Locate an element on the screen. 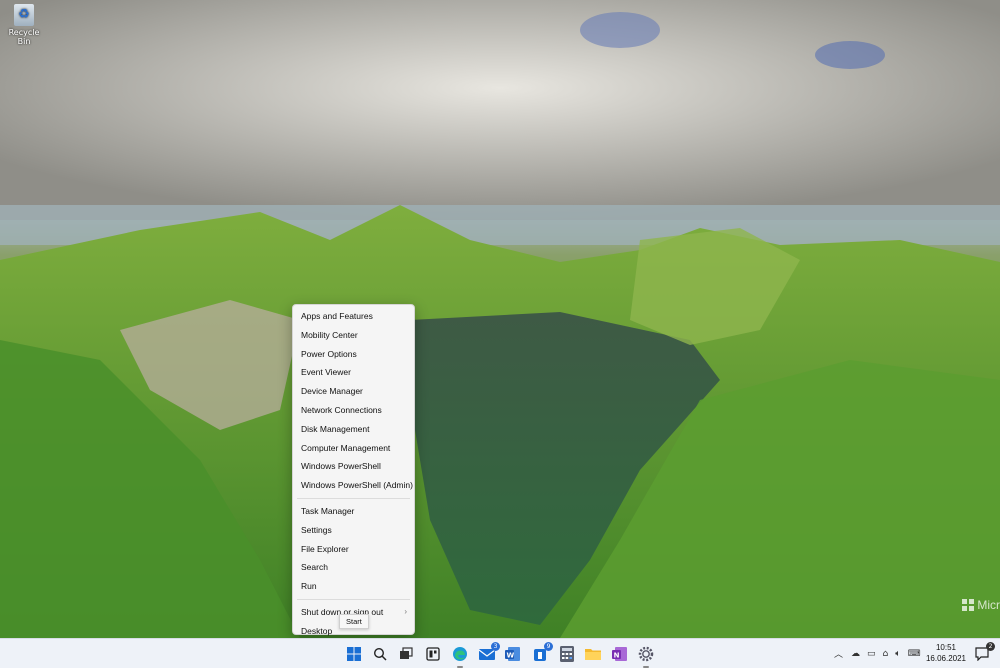 The height and width of the screenshot is (668, 1000). notification-icon: 2 is located at coordinates (983, 653).